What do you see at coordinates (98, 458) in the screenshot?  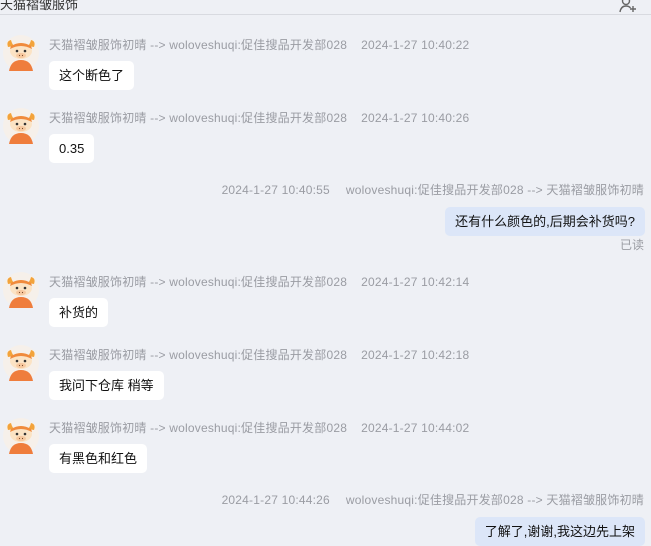 I see `message-bubble: 有黑色和红色` at bounding box center [98, 458].